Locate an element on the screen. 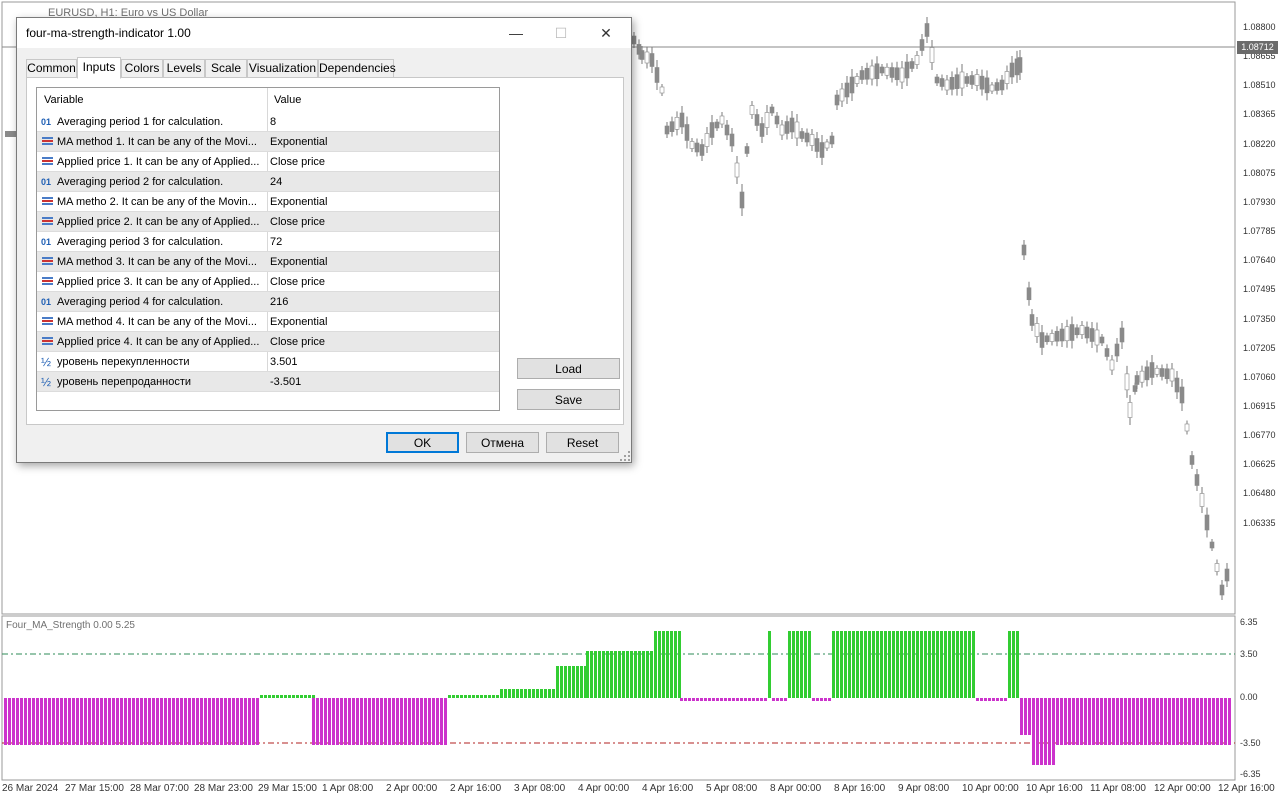 This screenshot has width=1280, height=800. table-row: 01 Averaging period 4 for calculation. 216 is located at coordinates (268, 302).